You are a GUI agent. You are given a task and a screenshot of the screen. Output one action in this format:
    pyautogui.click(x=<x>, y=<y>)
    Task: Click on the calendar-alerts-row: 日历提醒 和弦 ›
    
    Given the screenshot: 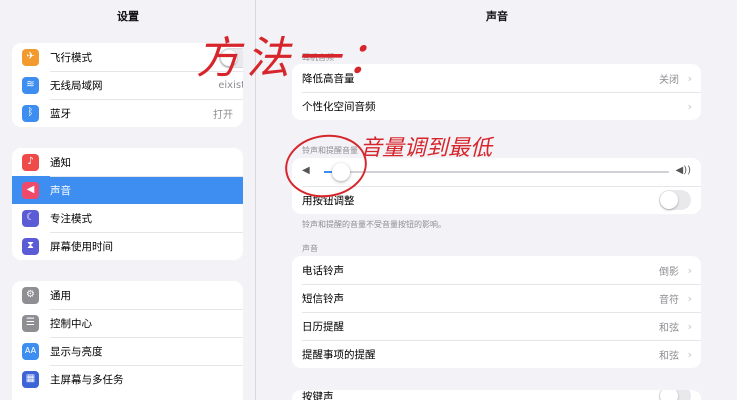 What is the action you would take?
    pyautogui.click(x=496, y=326)
    